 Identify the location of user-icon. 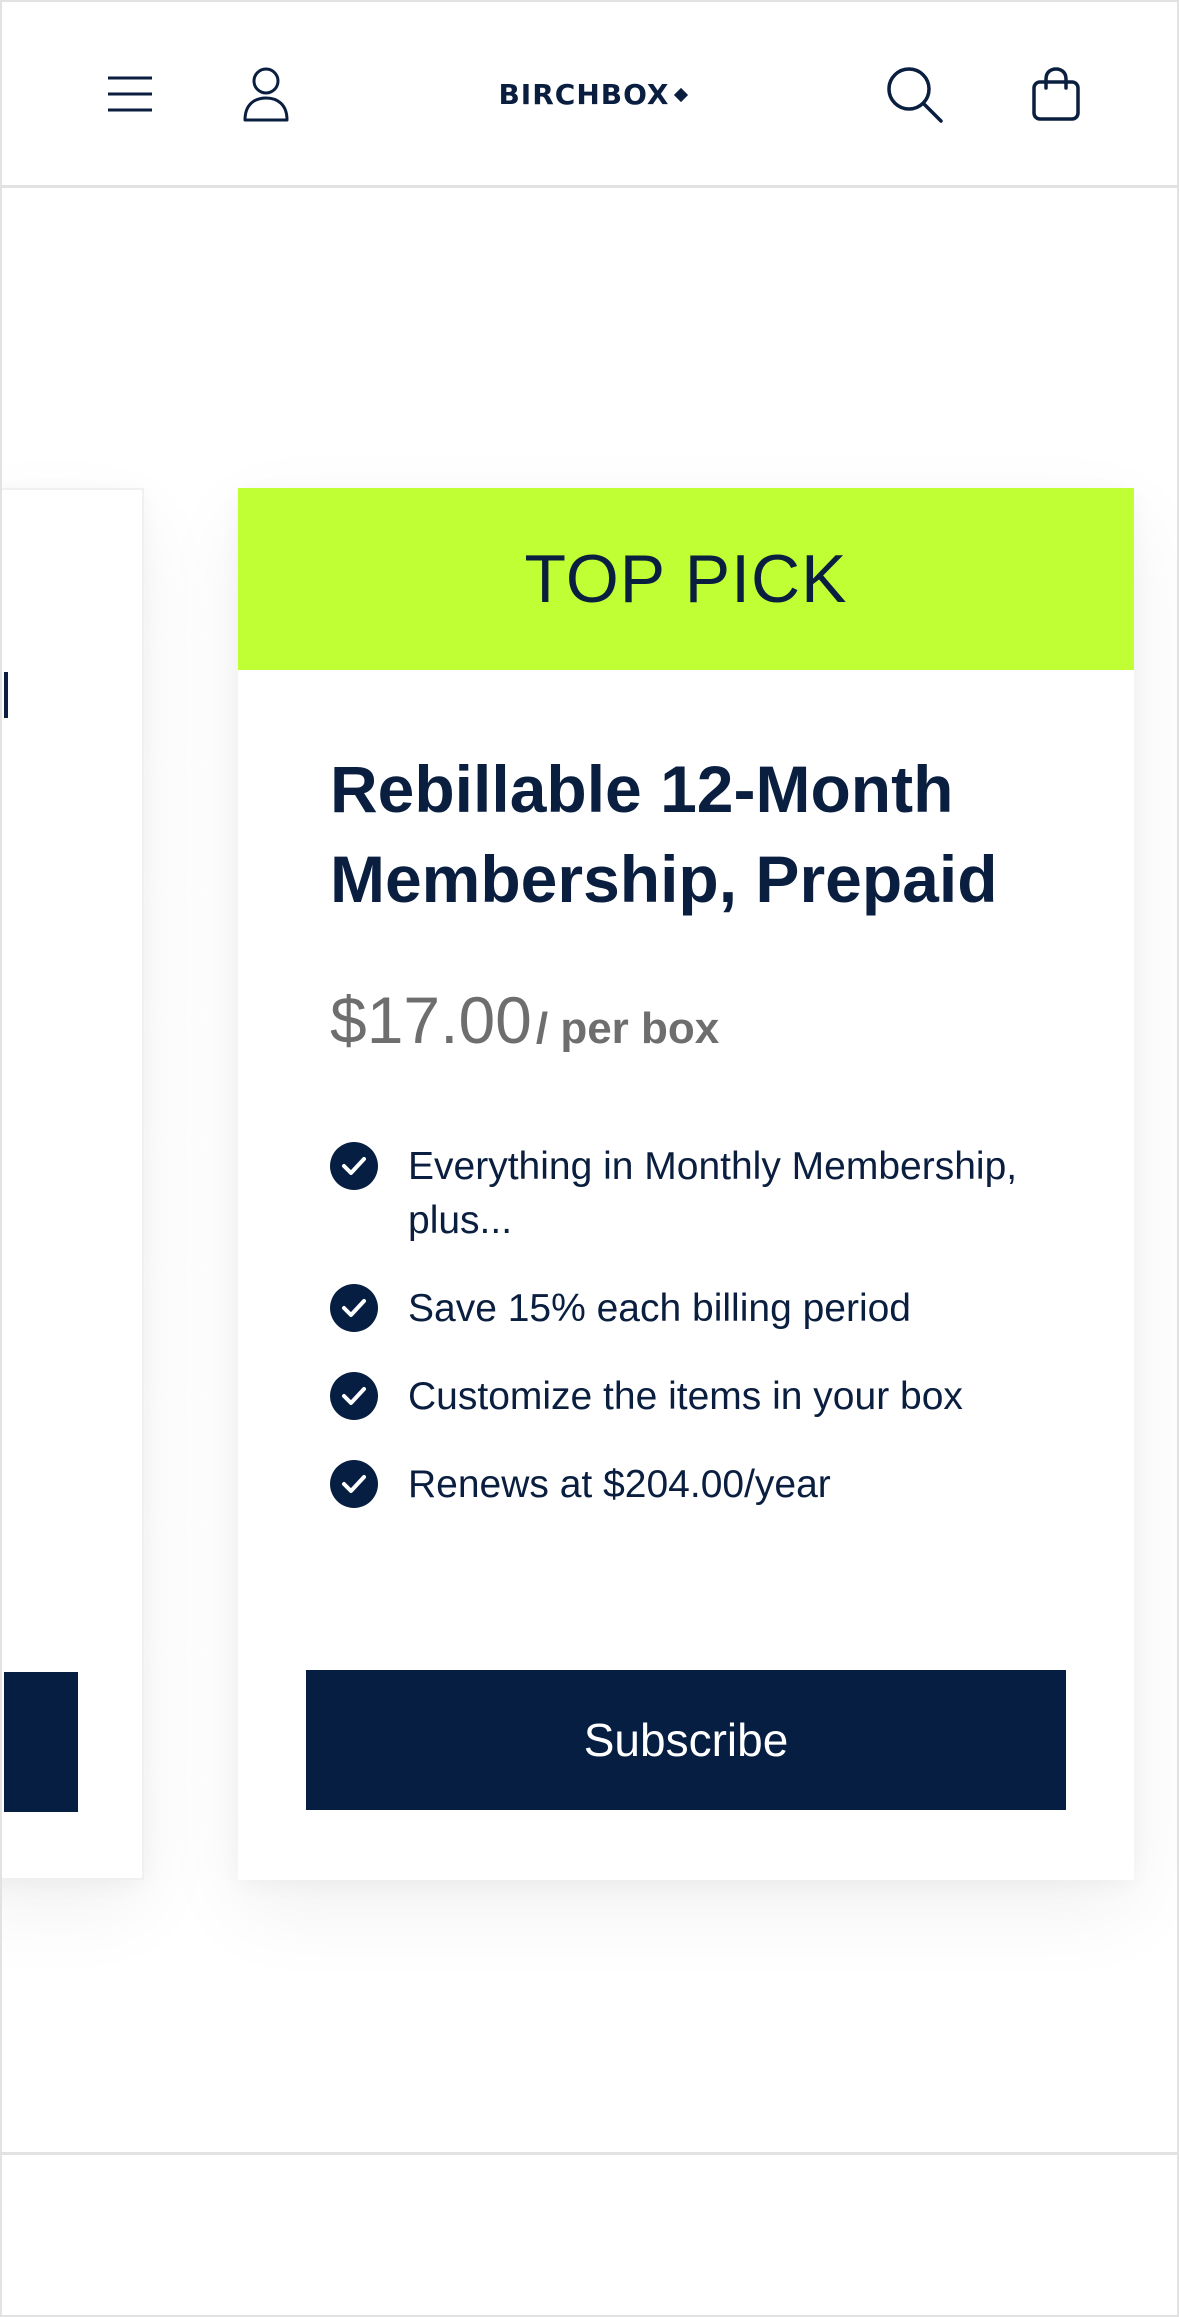
(266, 94).